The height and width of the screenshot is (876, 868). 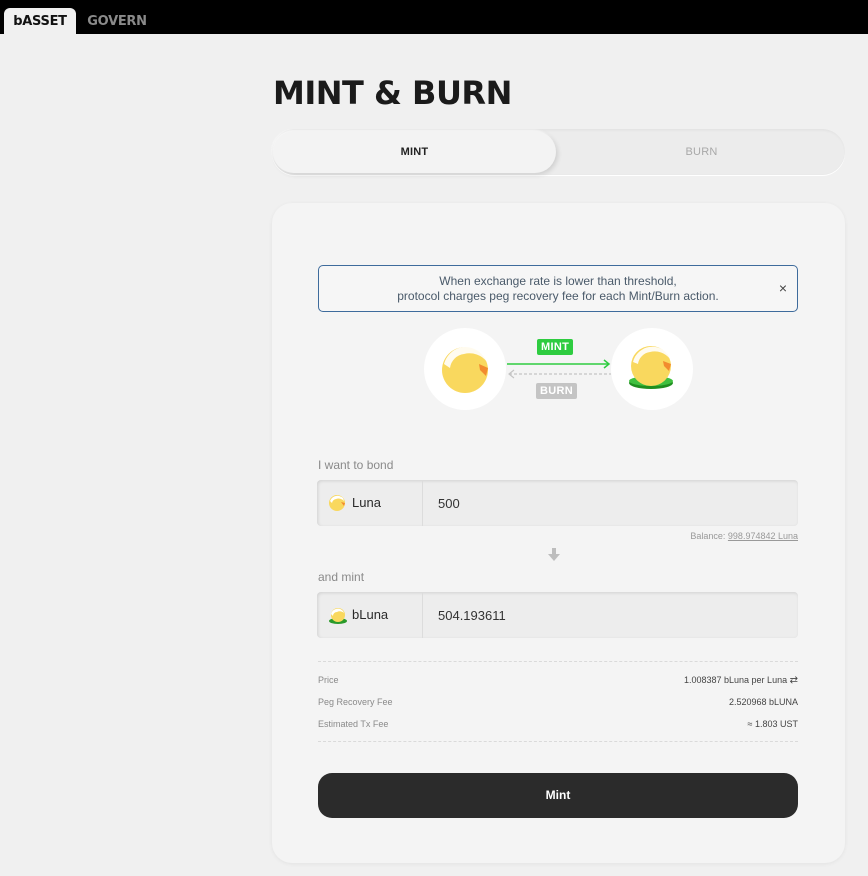 What do you see at coordinates (558, 661) in the screenshot?
I see `summary-divider-top` at bounding box center [558, 661].